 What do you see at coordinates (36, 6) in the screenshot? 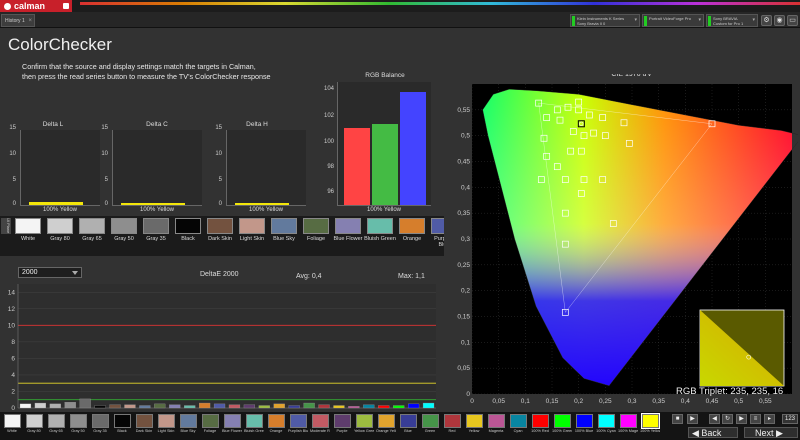
I see `calman-logo: calman` at bounding box center [36, 6].